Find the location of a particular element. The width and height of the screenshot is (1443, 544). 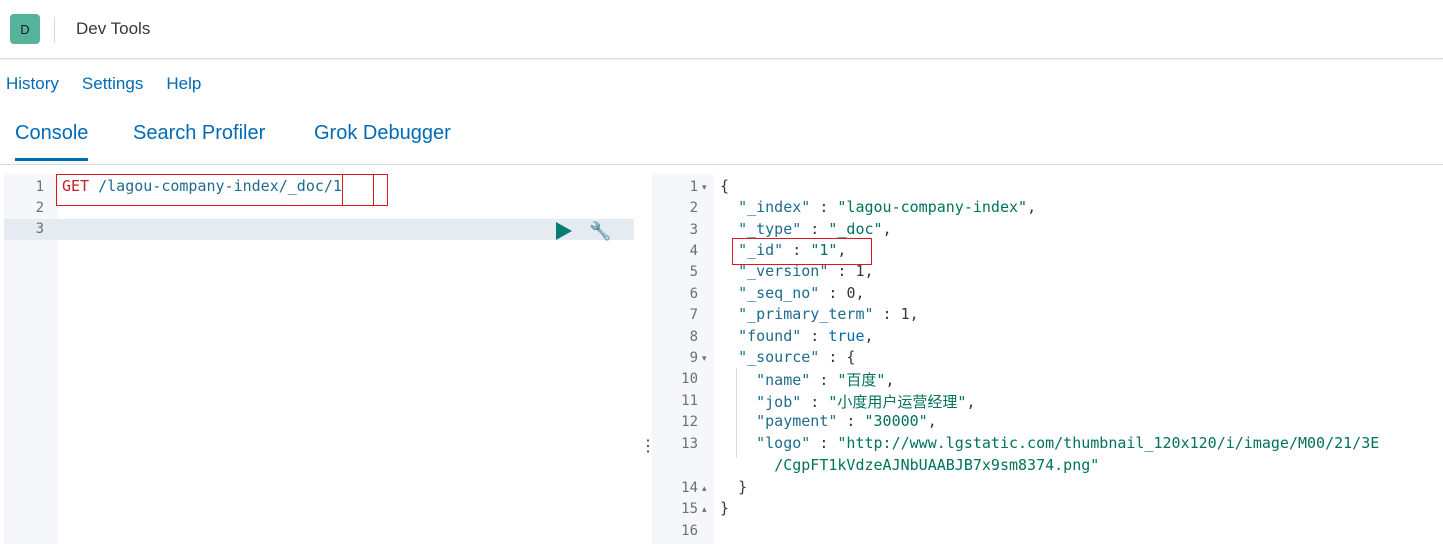

app-title: Dev Tools is located at coordinates (113, 28).